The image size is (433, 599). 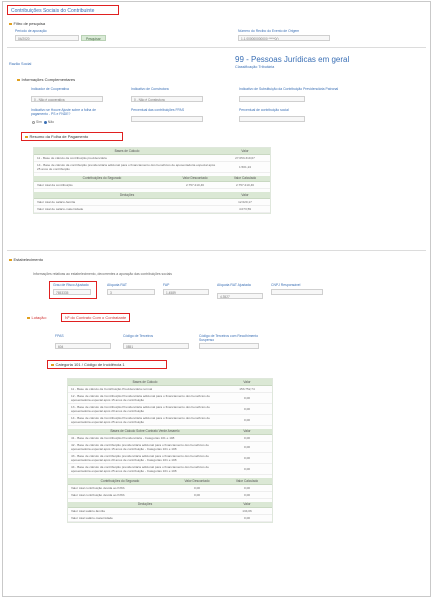 I want to click on page-title: Contribuições Sociais do Contribuinte, so click(x=63, y=10).